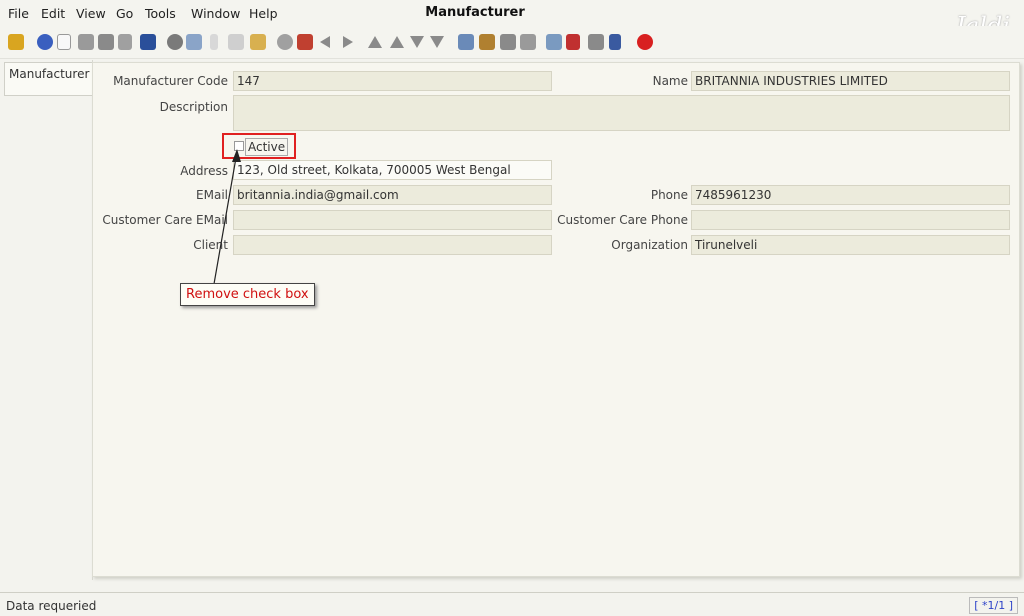 The width and height of the screenshot is (1024, 616). What do you see at coordinates (125, 42) in the screenshot?
I see `delete-selection-icon` at bounding box center [125, 42].